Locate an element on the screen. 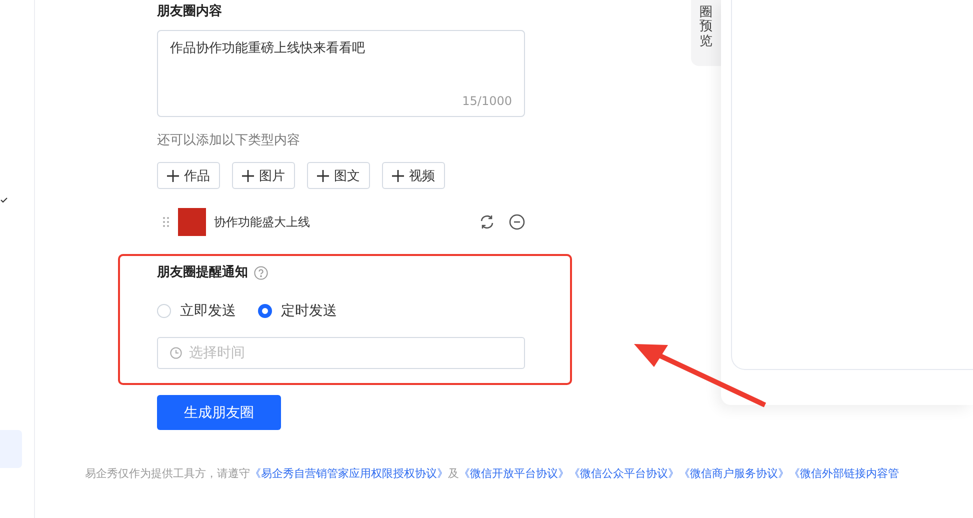 The height and width of the screenshot is (518, 973). agreement-link: 《易企秀自营销管家应用权限授权协议》 is located at coordinates (349, 473).